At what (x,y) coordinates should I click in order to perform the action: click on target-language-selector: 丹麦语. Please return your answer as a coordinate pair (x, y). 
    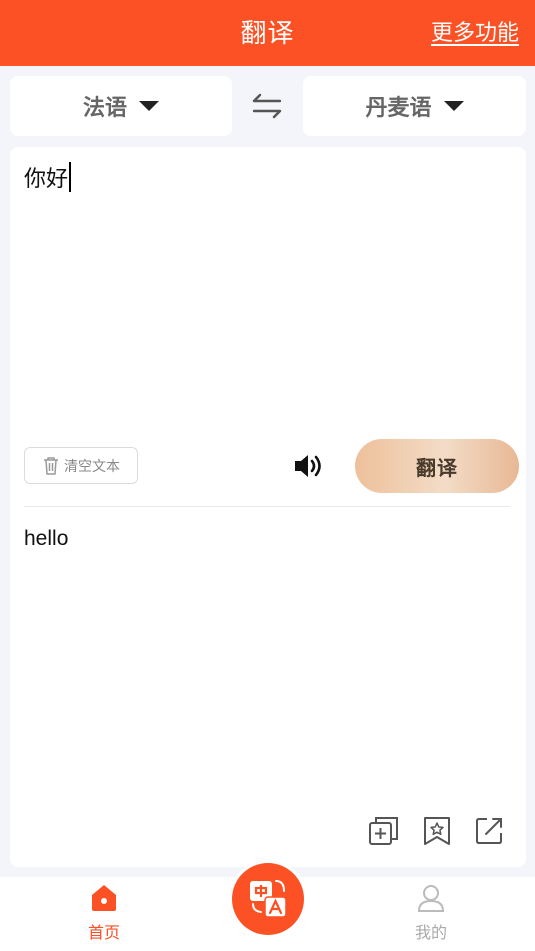
    Looking at the image, I should click on (414, 106).